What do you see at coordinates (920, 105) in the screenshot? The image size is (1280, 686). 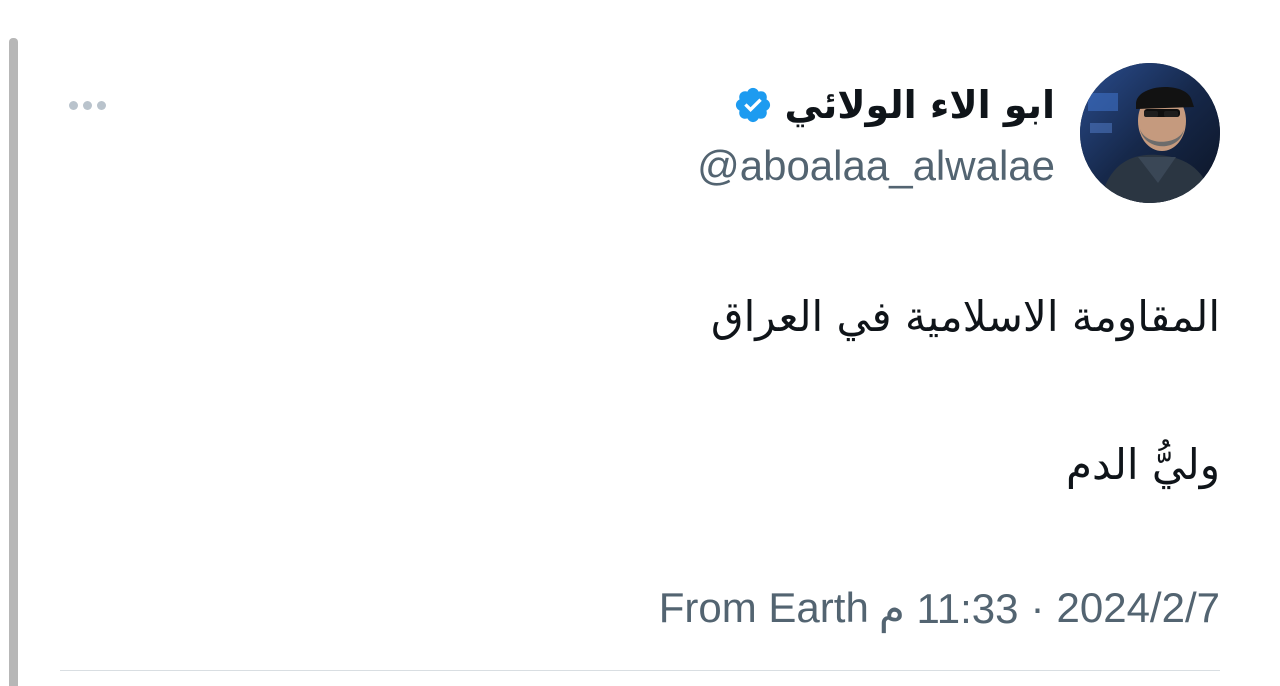 I see `author-display-name: ابو الاء الولائي` at bounding box center [920, 105].